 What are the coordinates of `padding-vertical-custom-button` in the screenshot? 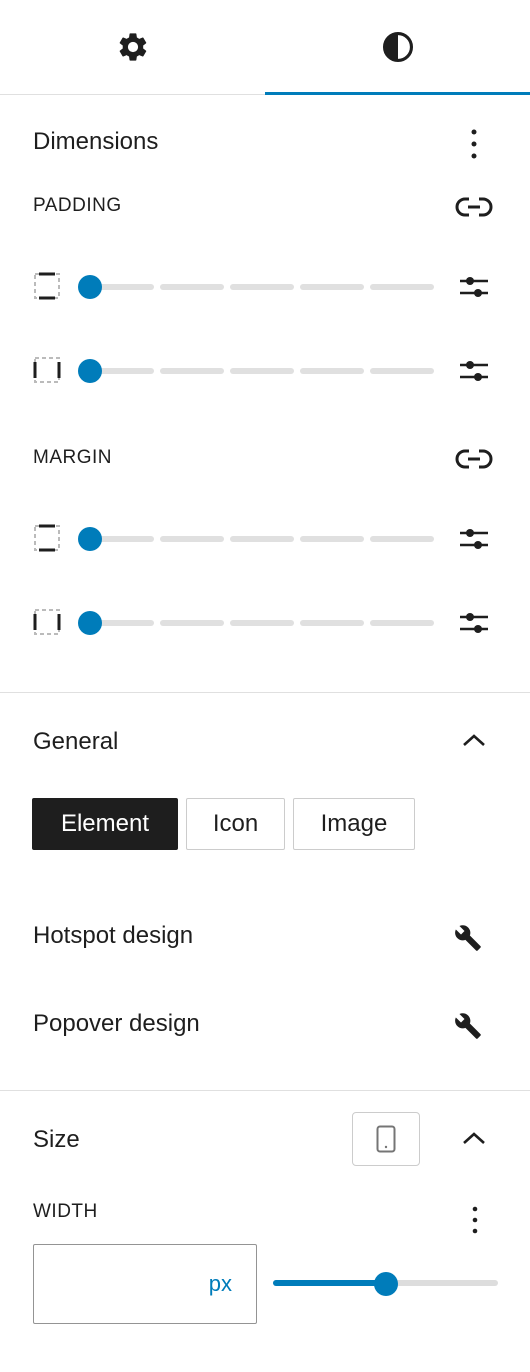 It's located at (474, 287).